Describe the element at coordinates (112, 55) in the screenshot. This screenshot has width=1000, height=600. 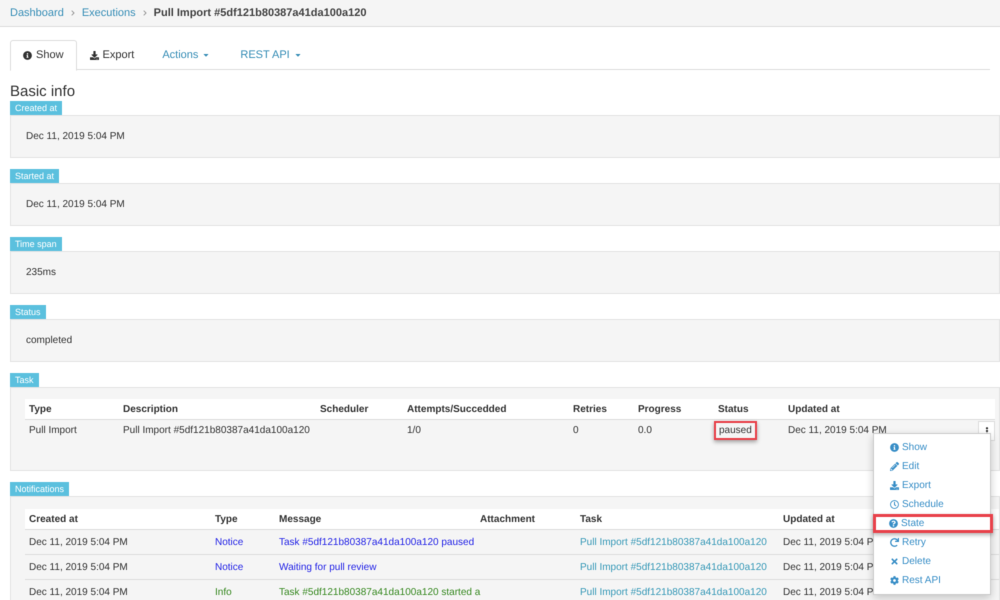
I see `tab: Export` at that location.